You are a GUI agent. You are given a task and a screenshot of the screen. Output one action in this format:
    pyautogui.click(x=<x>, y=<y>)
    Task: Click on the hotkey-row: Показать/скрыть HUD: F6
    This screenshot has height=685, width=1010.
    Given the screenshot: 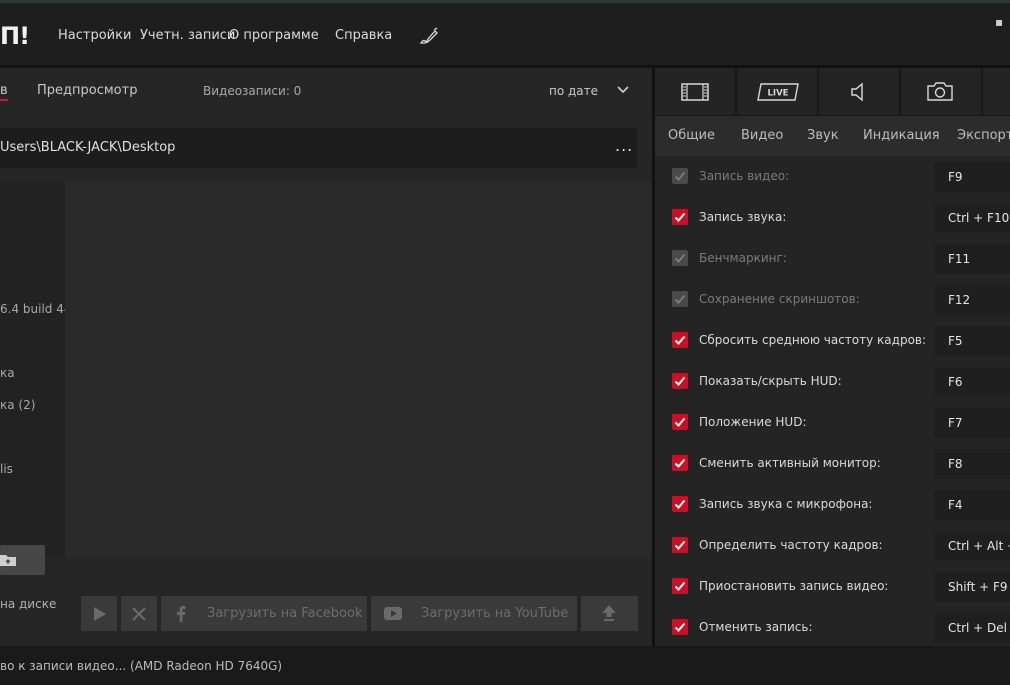 What is the action you would take?
    pyautogui.click(x=832, y=381)
    